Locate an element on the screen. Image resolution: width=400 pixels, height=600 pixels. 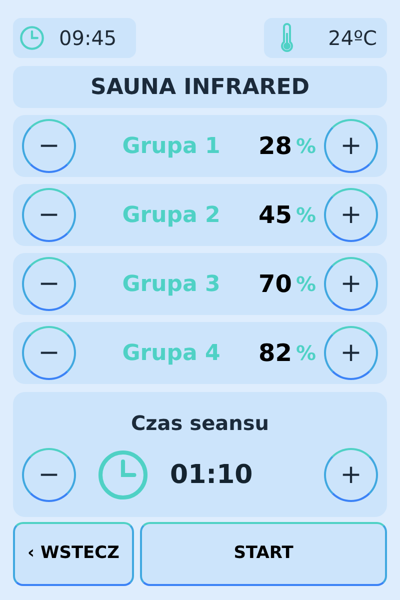
temperature-text: 24ºC is located at coordinates (352, 38).